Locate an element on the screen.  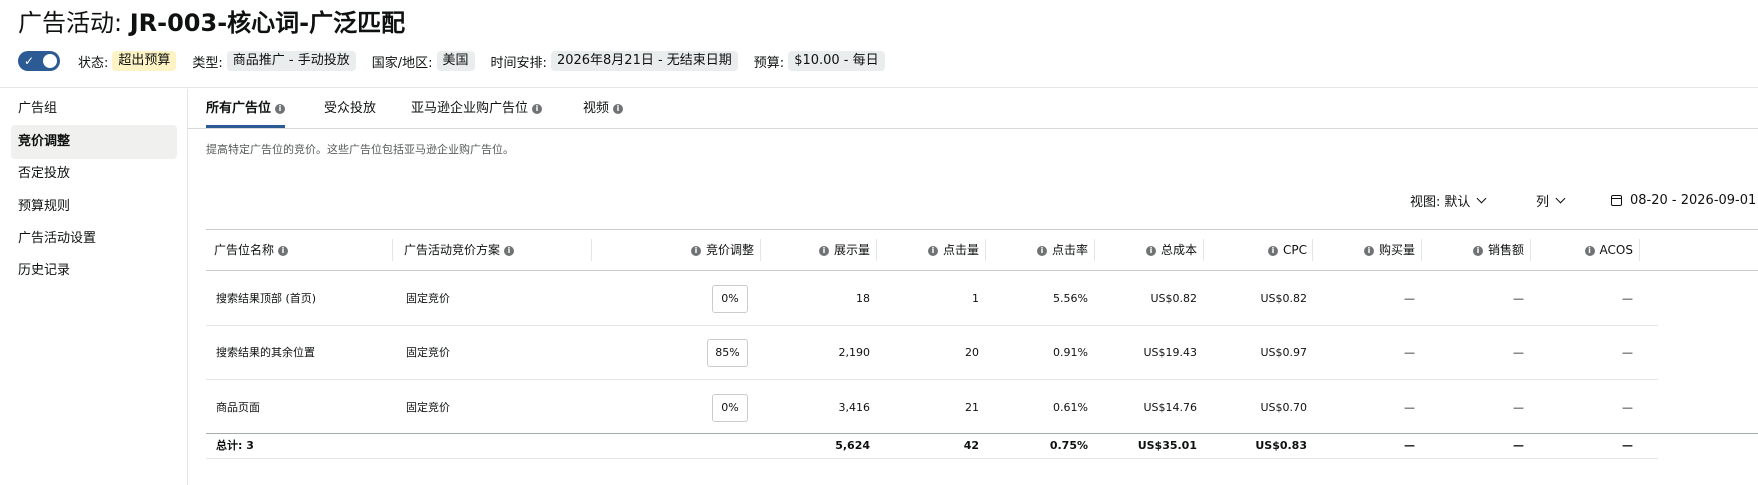
check-icon: ✓ is located at coordinates (29, 61).